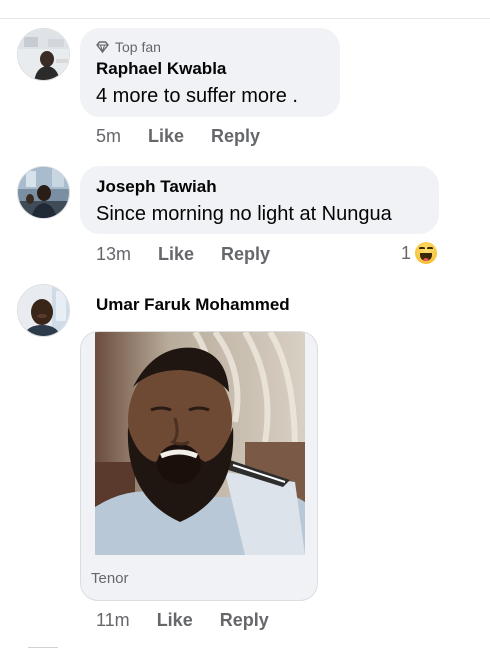 The height and width of the screenshot is (651, 490). I want to click on gif-source-label: Tenor, so click(110, 578).